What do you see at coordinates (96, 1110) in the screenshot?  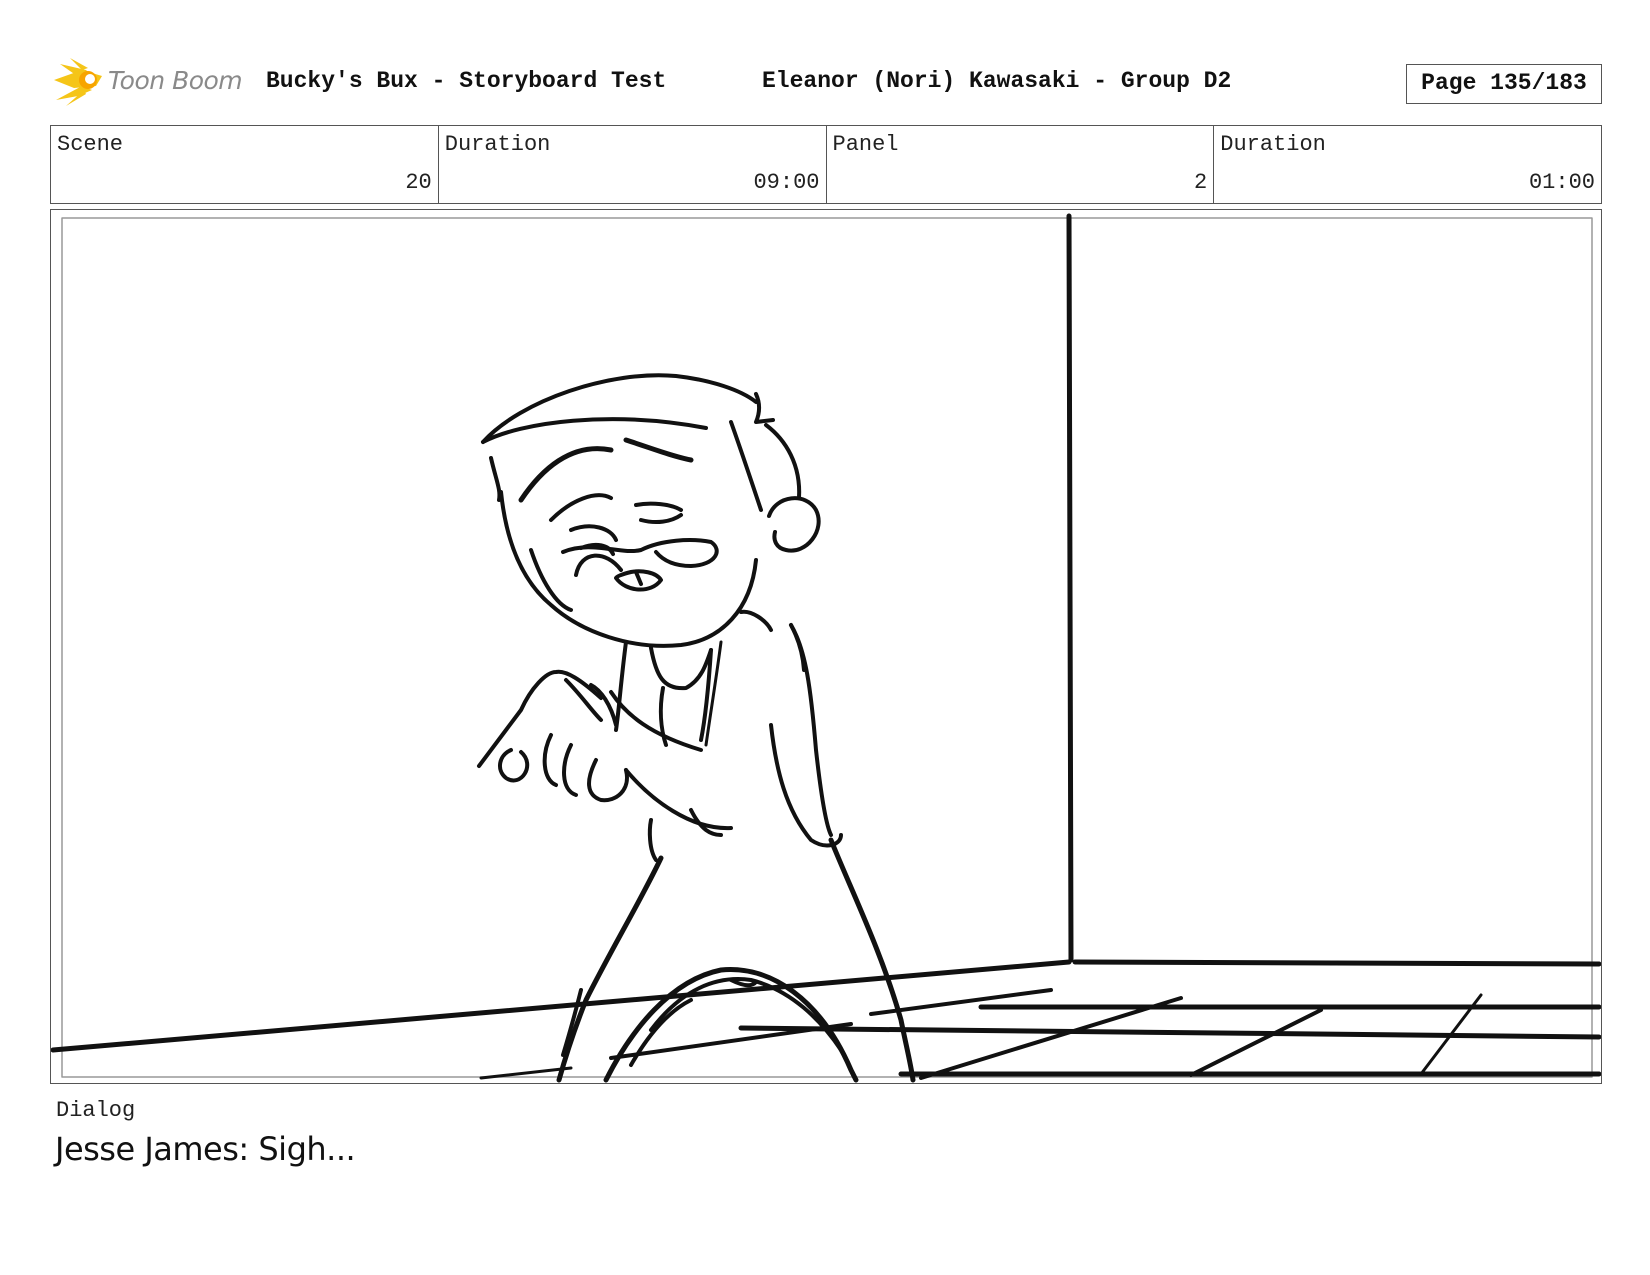 I see `dialog-label: Dialog` at bounding box center [96, 1110].